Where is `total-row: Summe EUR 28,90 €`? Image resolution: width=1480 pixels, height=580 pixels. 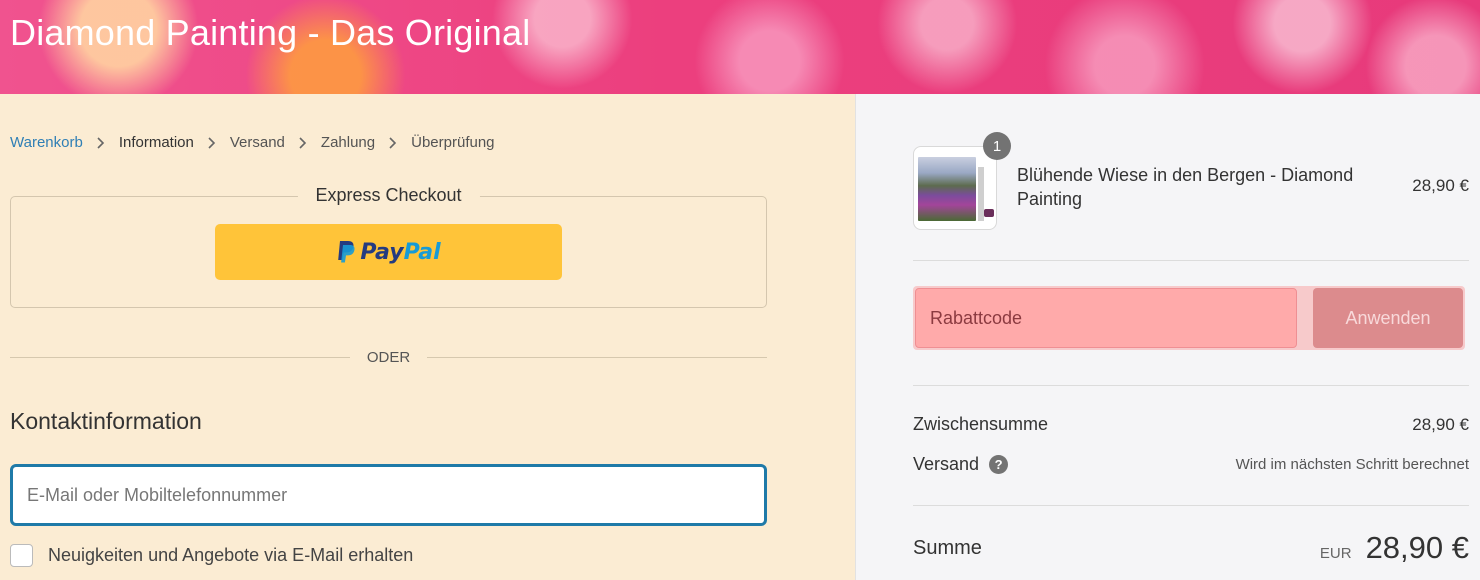 total-row: Summe EUR 28,90 € is located at coordinates (1191, 548).